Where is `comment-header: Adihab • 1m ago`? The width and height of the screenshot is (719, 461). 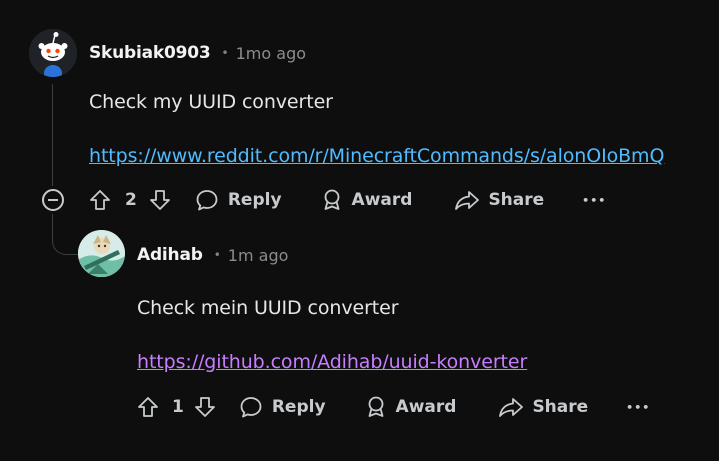
comment-header: Adihab • 1m ago is located at coordinates (212, 255).